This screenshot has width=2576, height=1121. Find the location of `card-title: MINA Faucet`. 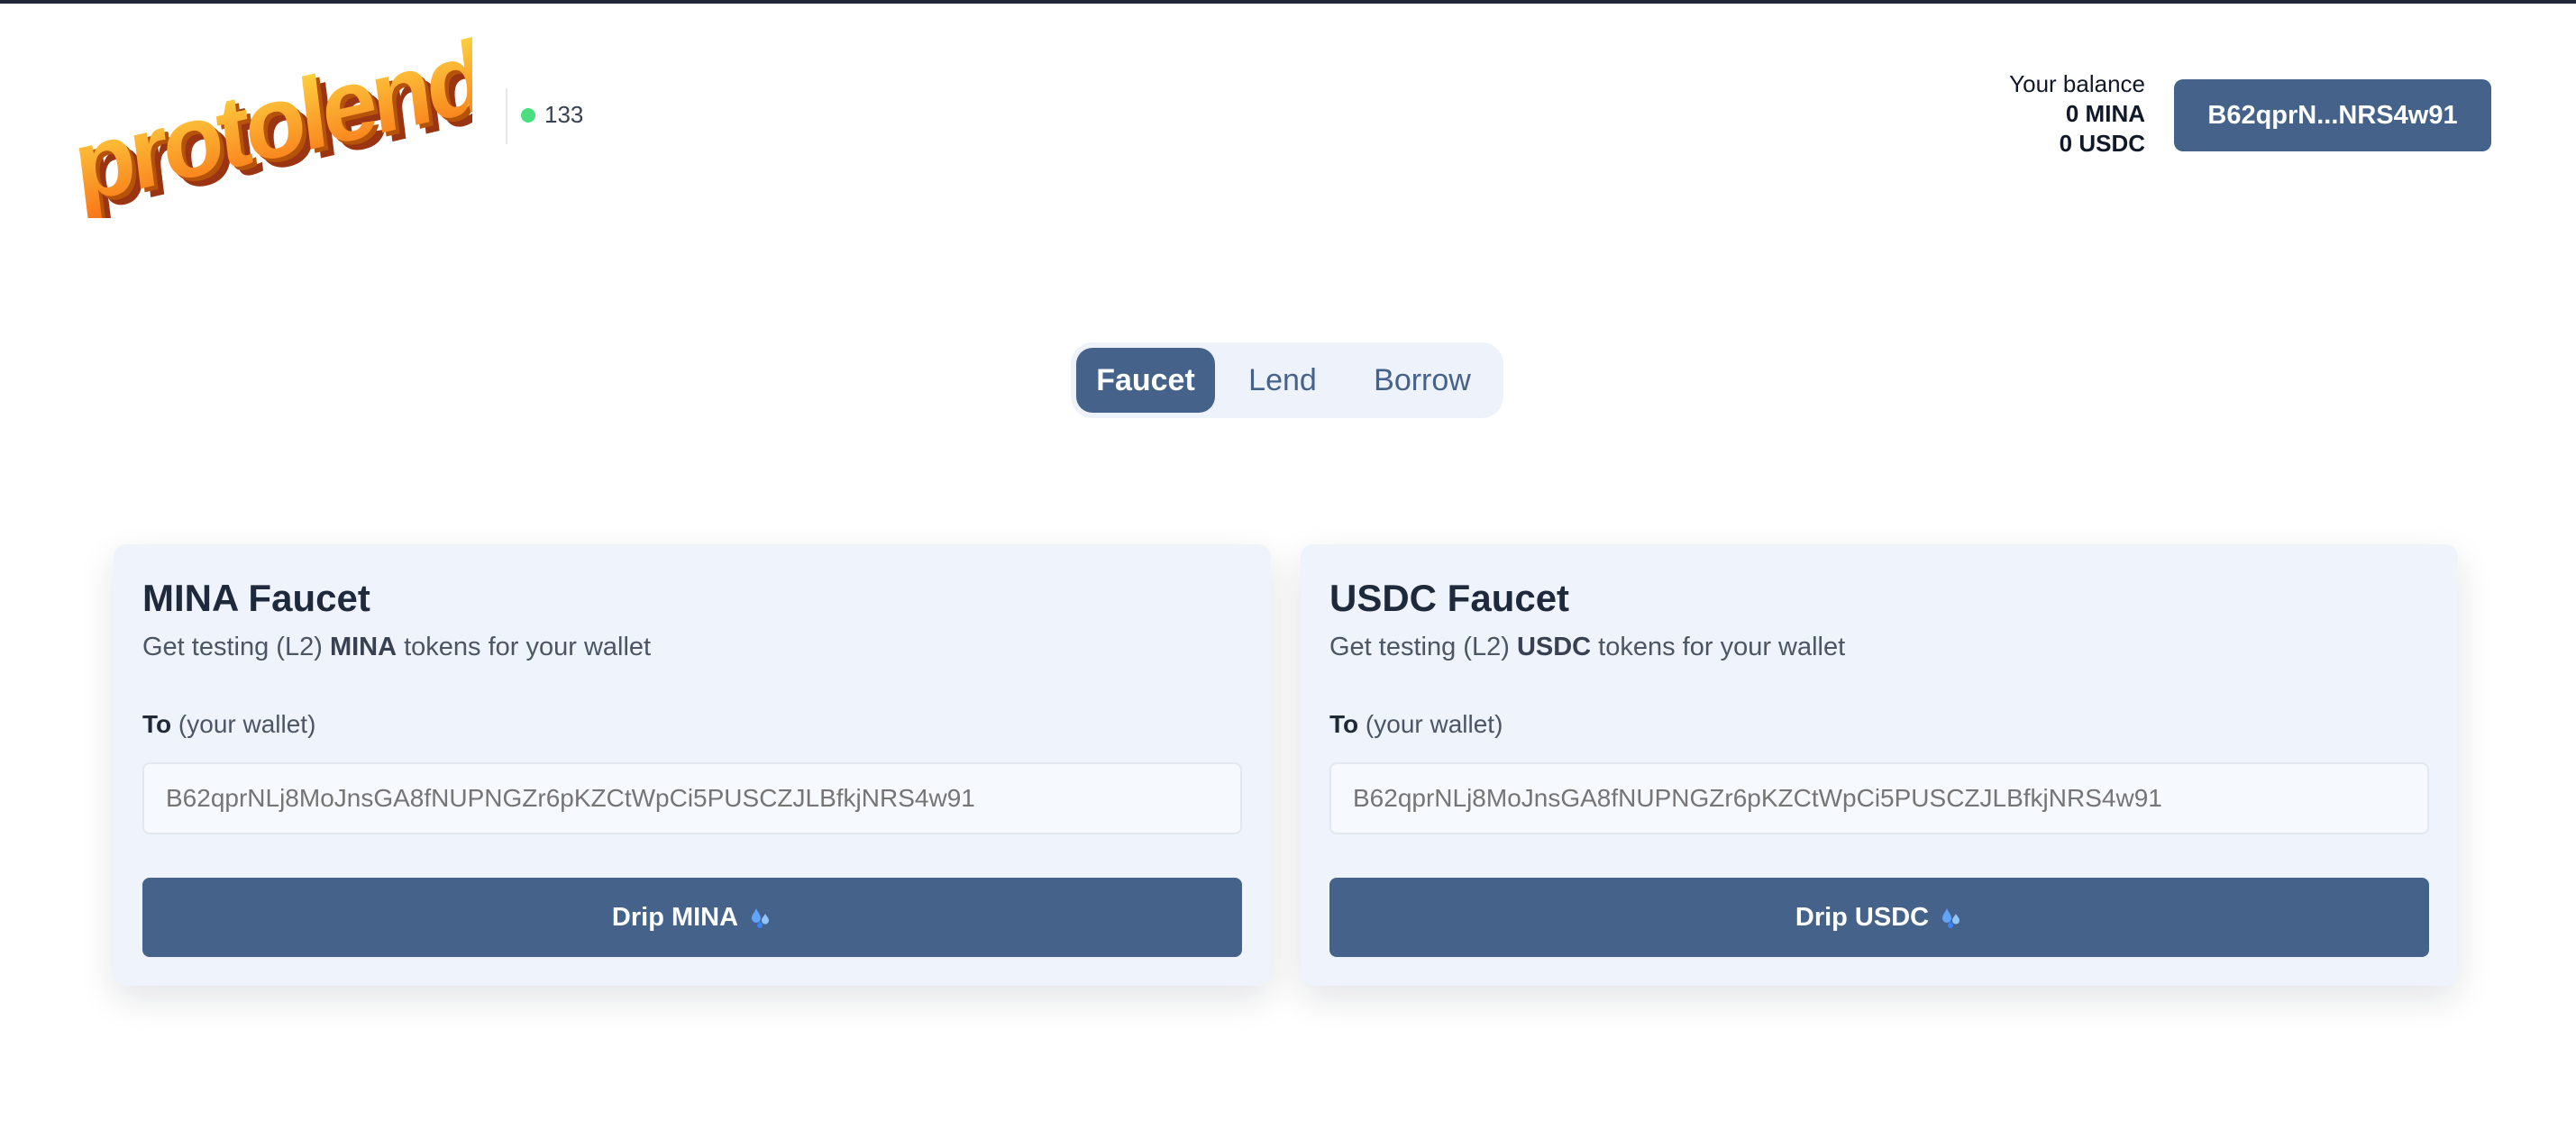

card-title: MINA Faucet is located at coordinates (256, 598).